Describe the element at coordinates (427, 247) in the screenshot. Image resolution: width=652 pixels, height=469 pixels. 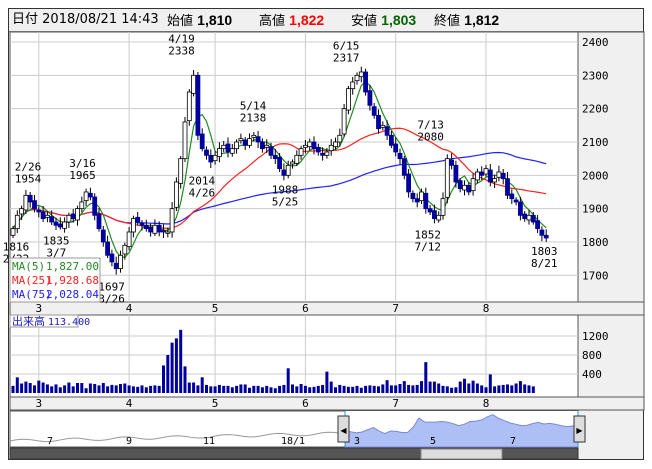
I see `annotation-date: 7/12` at that location.